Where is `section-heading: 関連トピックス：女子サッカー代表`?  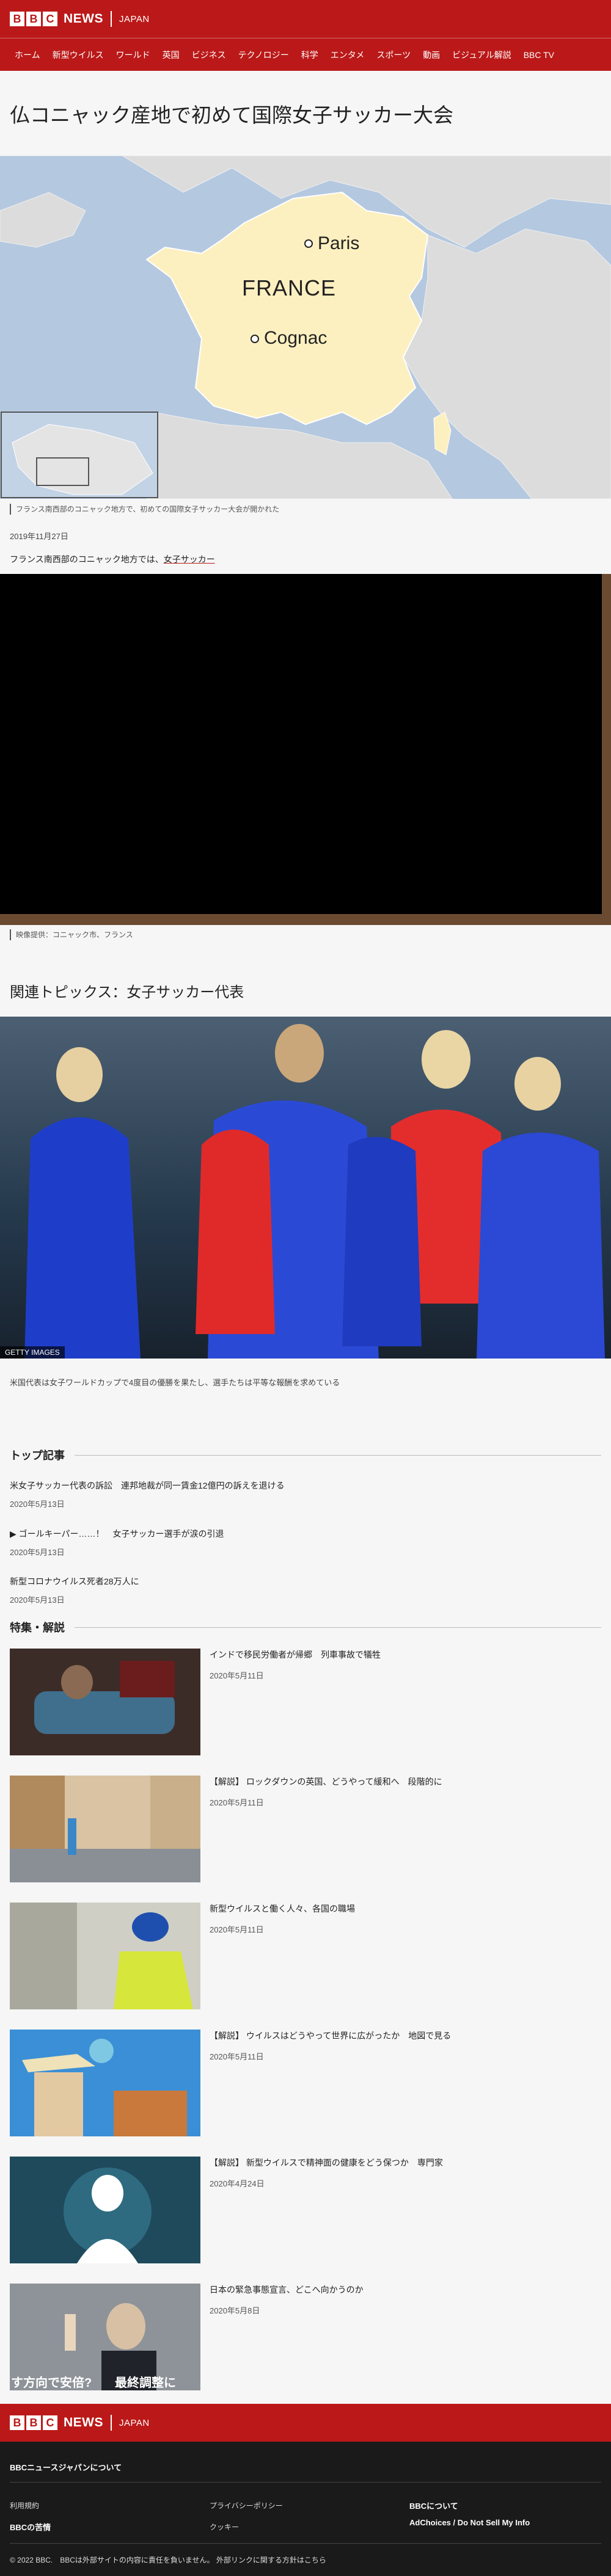 section-heading: 関連トピックス：女子サッカー代表 is located at coordinates (127, 993).